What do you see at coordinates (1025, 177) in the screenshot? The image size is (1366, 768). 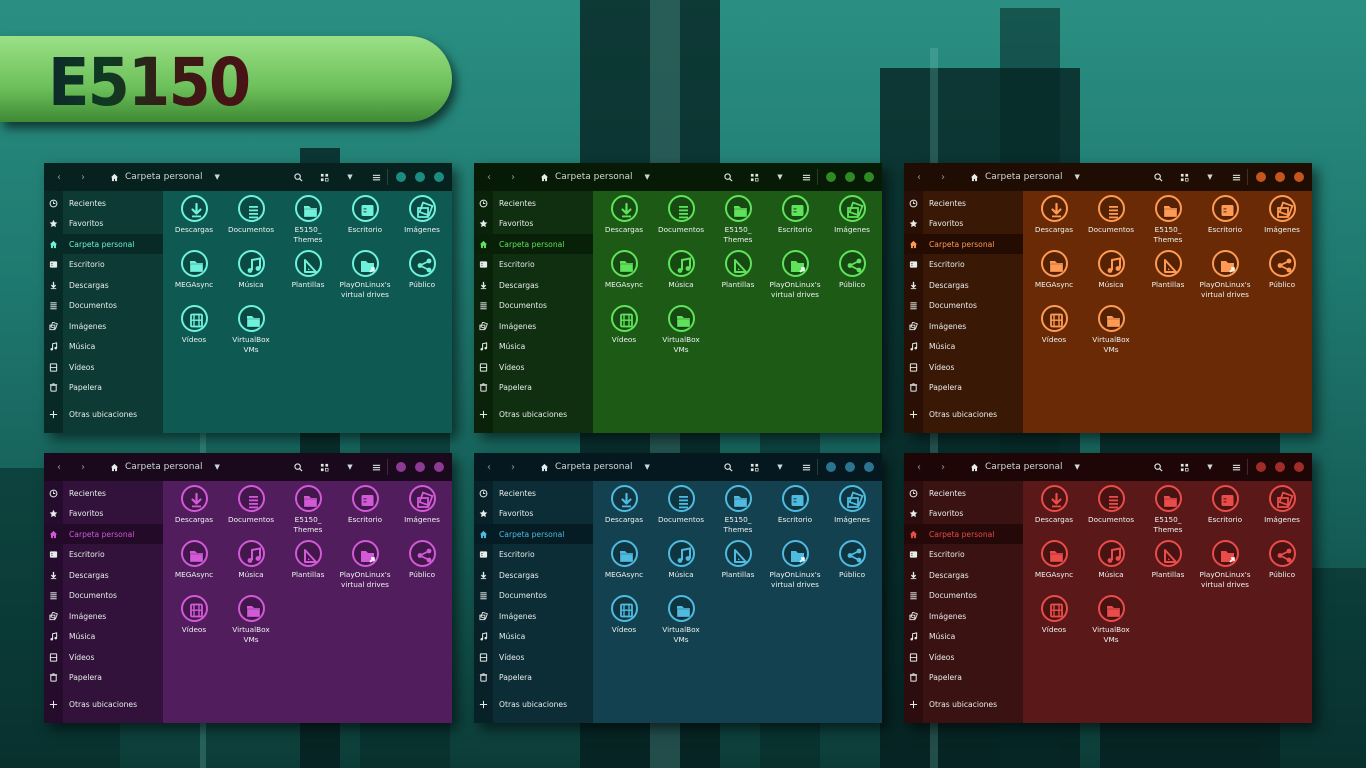 I see `location-button: Carpeta personal ▼` at bounding box center [1025, 177].